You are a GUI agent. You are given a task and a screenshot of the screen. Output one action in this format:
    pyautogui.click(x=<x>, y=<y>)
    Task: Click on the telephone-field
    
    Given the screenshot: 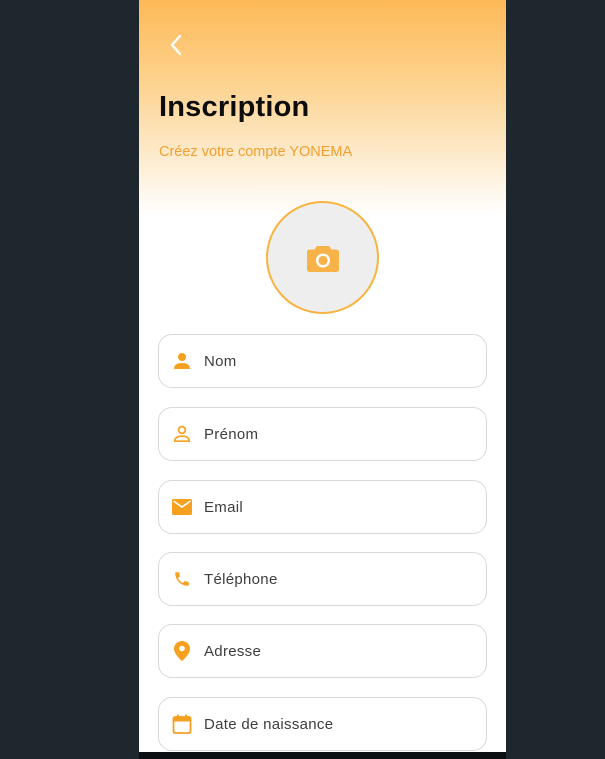 What is the action you would take?
    pyautogui.click(x=322, y=579)
    